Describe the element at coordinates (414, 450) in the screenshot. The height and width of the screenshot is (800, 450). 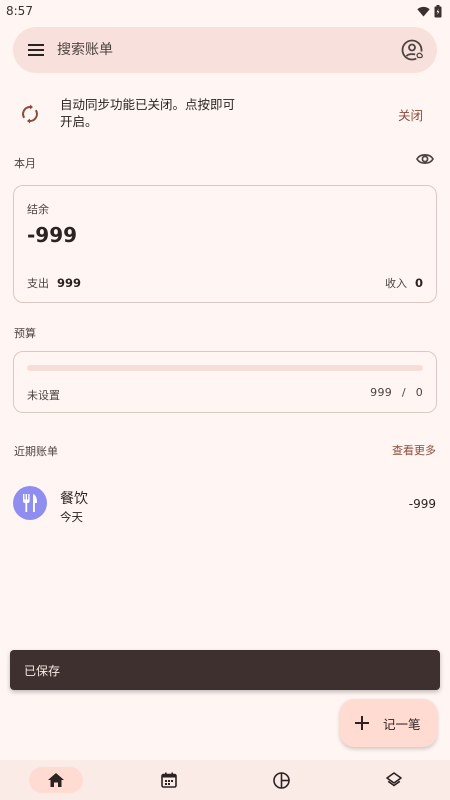
I see `see-more-link: 查看更多` at that location.